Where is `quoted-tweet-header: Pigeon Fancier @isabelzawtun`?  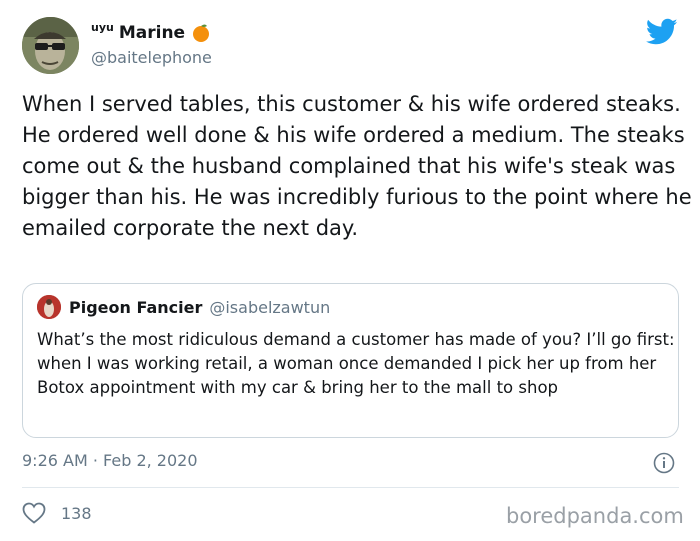
quoted-tweet-header: Pigeon Fancier @isabelzawtun is located at coordinates (183, 307).